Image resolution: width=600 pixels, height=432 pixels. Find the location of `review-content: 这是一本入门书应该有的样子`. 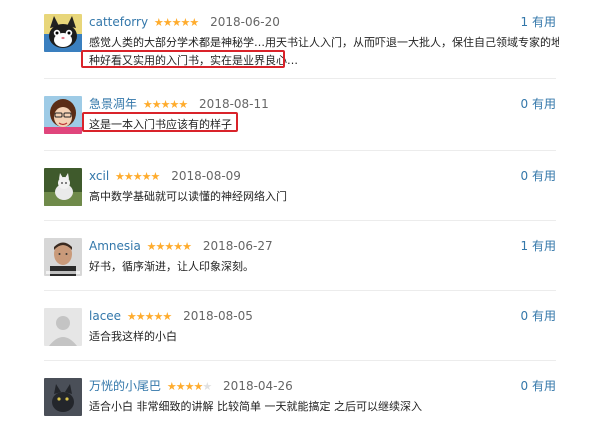

review-content: 这是一本入门书应该有的样子 is located at coordinates (324, 125).